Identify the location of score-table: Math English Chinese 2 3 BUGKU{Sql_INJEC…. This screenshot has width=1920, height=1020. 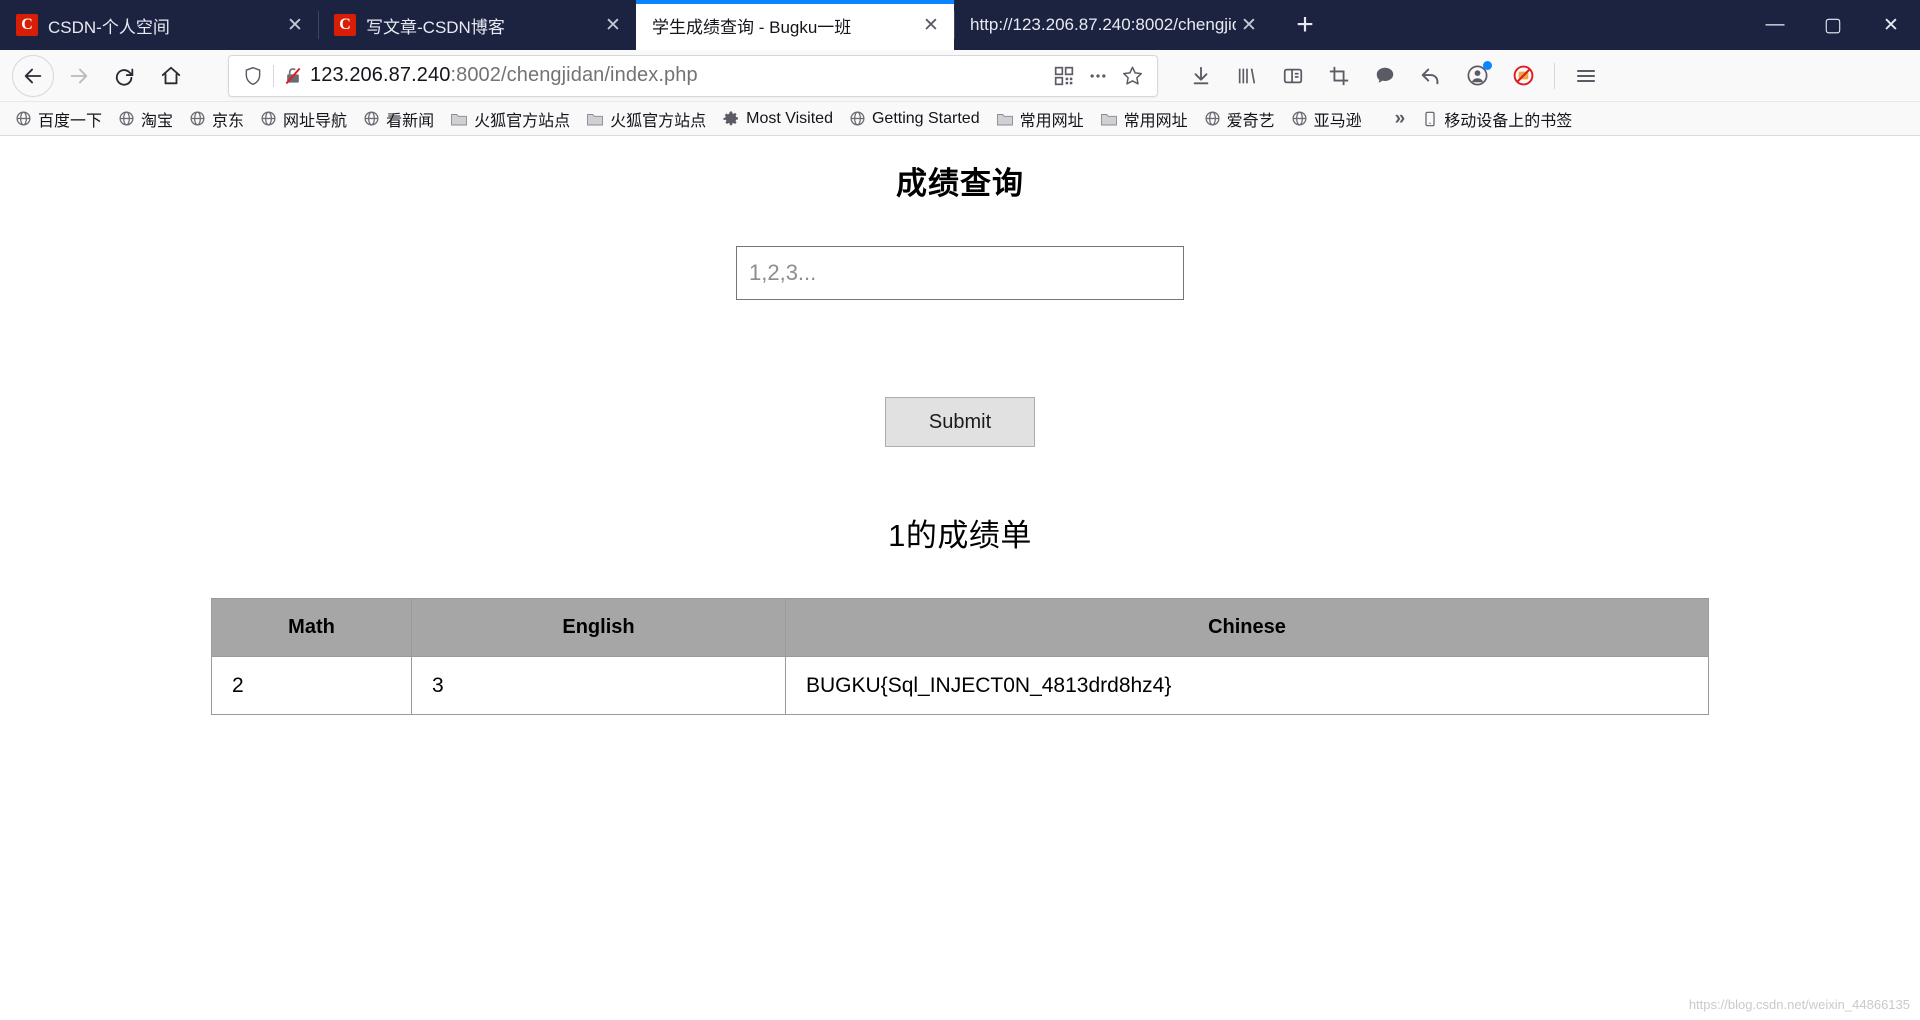
(960, 656).